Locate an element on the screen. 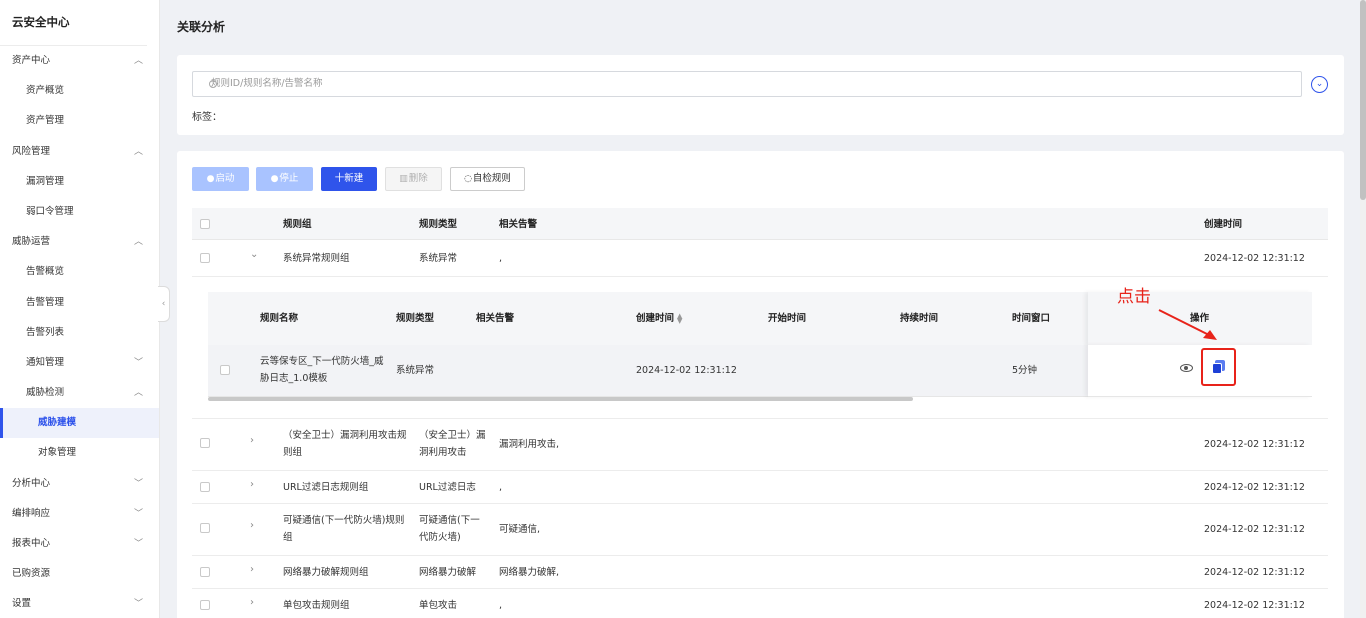 The width and height of the screenshot is (1366, 618). sidebar-item-10: 通知管理 ﹀ is located at coordinates (79, 363).